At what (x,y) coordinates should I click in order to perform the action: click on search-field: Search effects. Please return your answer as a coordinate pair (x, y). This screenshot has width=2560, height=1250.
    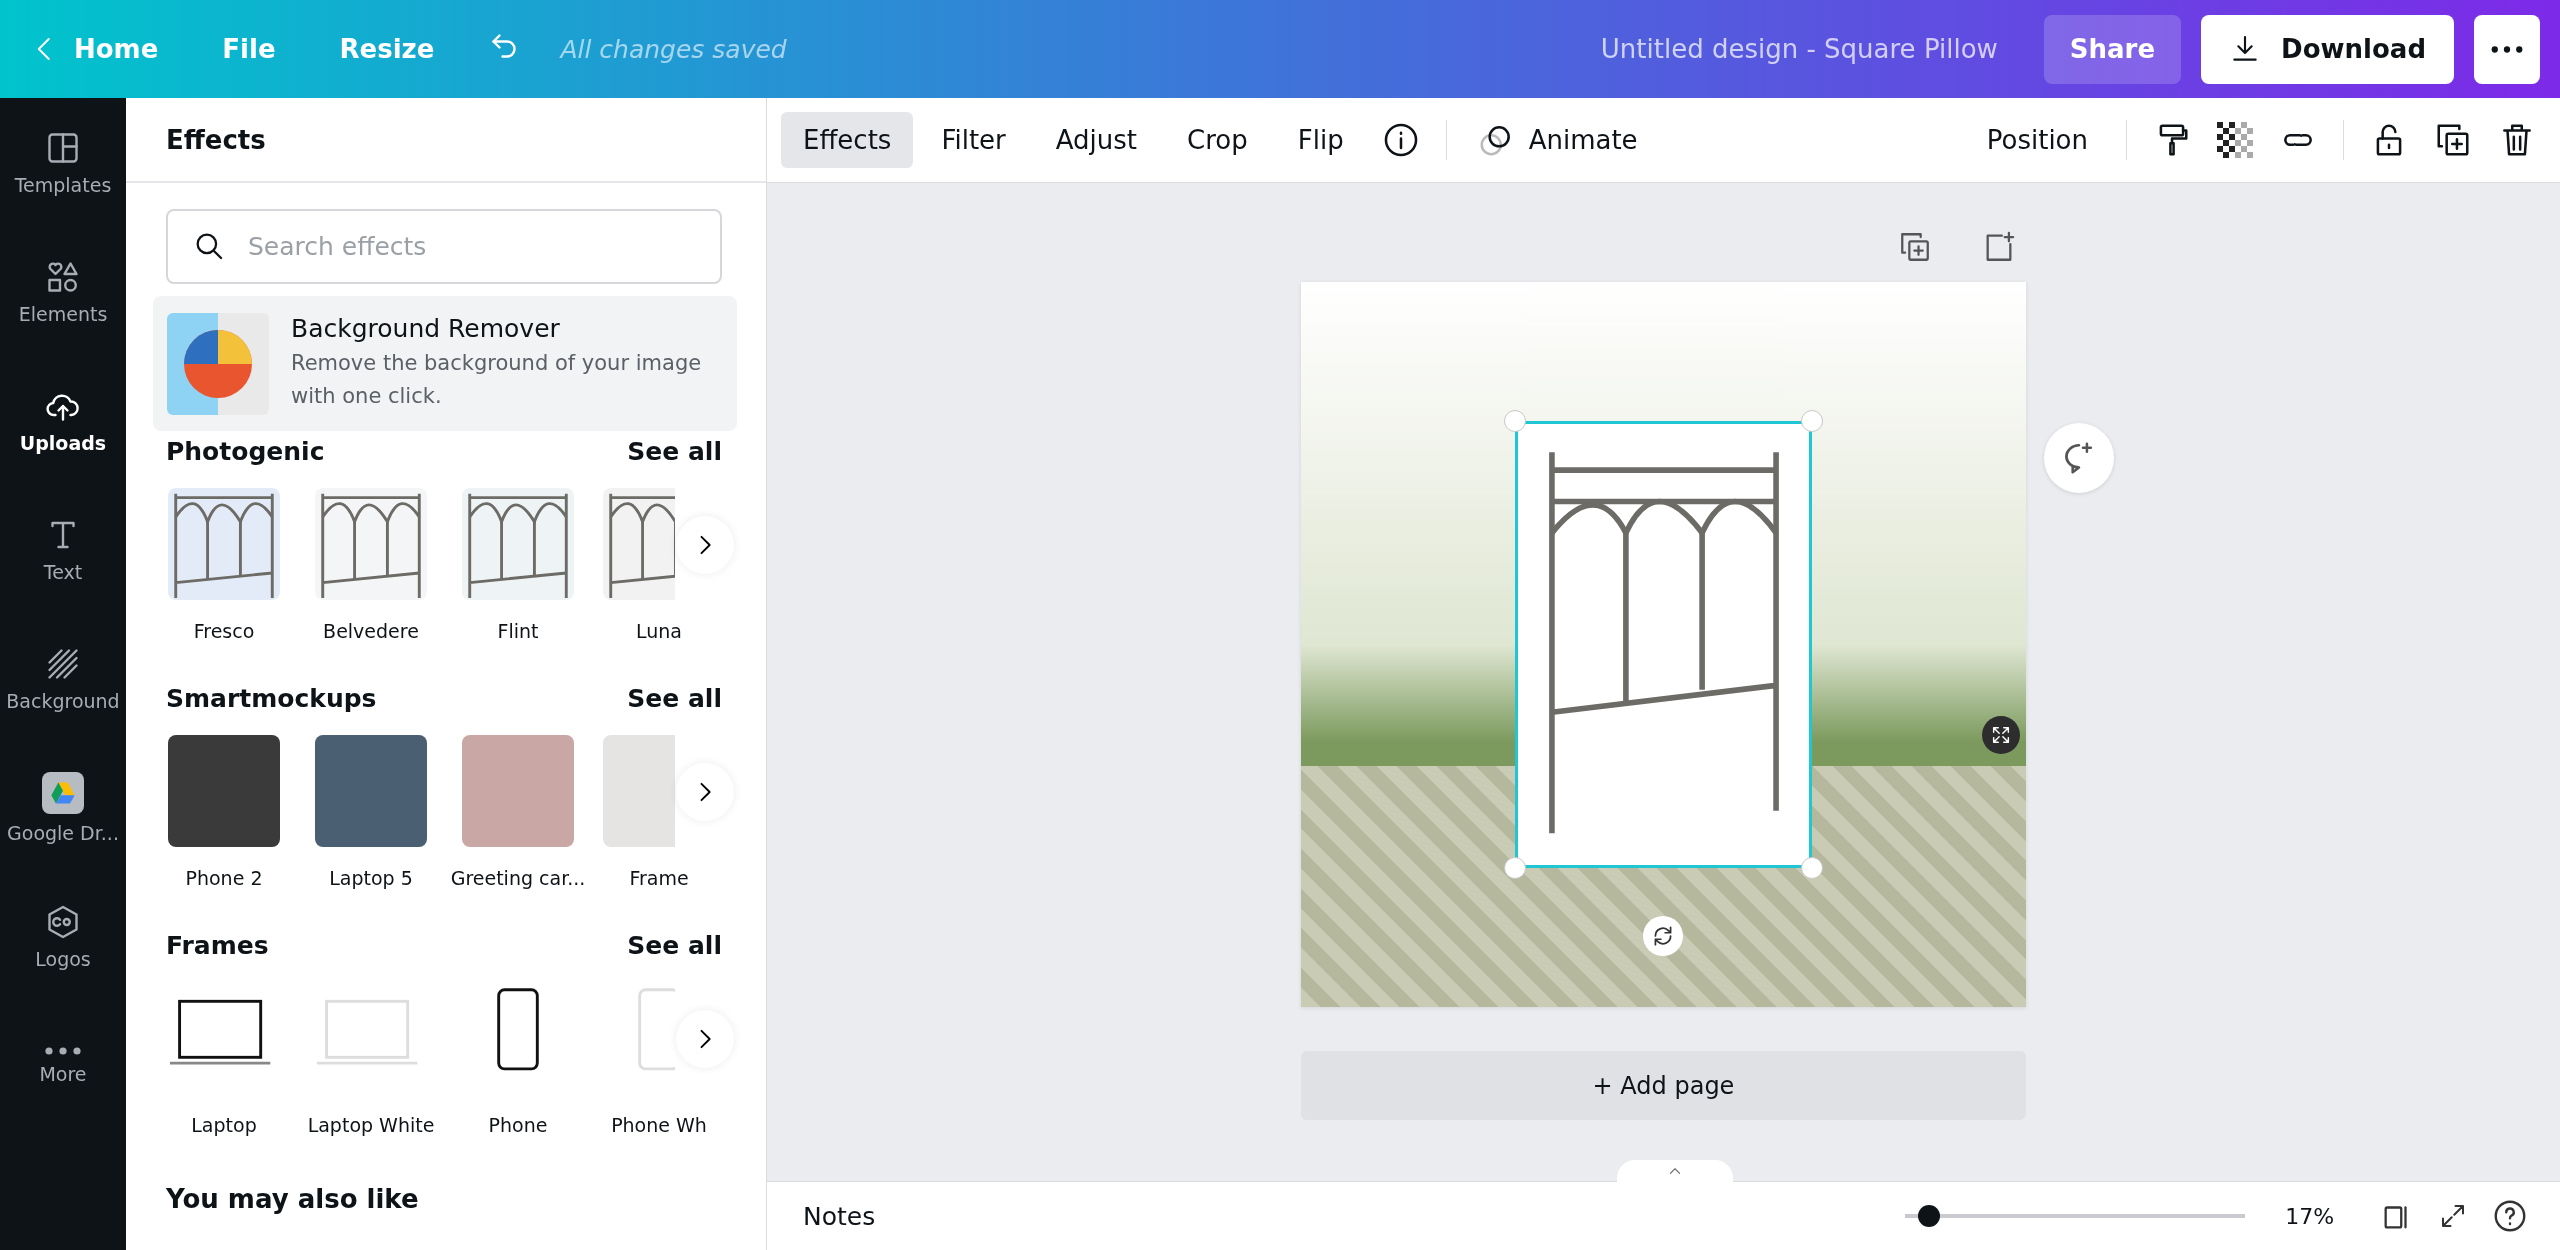
    Looking at the image, I should click on (444, 246).